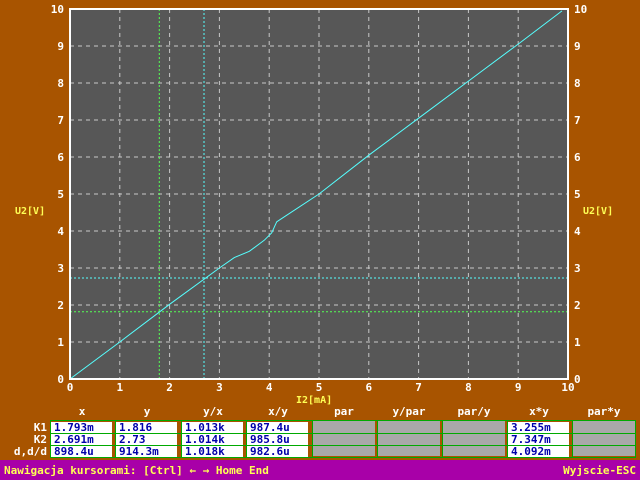 The width and height of the screenshot is (640, 480). What do you see at coordinates (81, 427) in the screenshot?
I see `readout-cell: 1.793m` at bounding box center [81, 427].